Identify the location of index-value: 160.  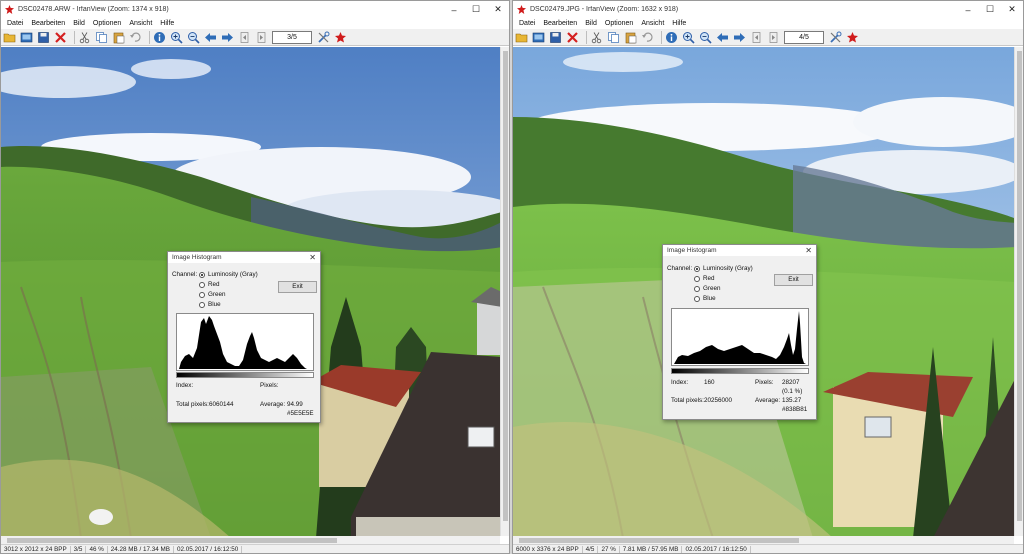
(709, 382).